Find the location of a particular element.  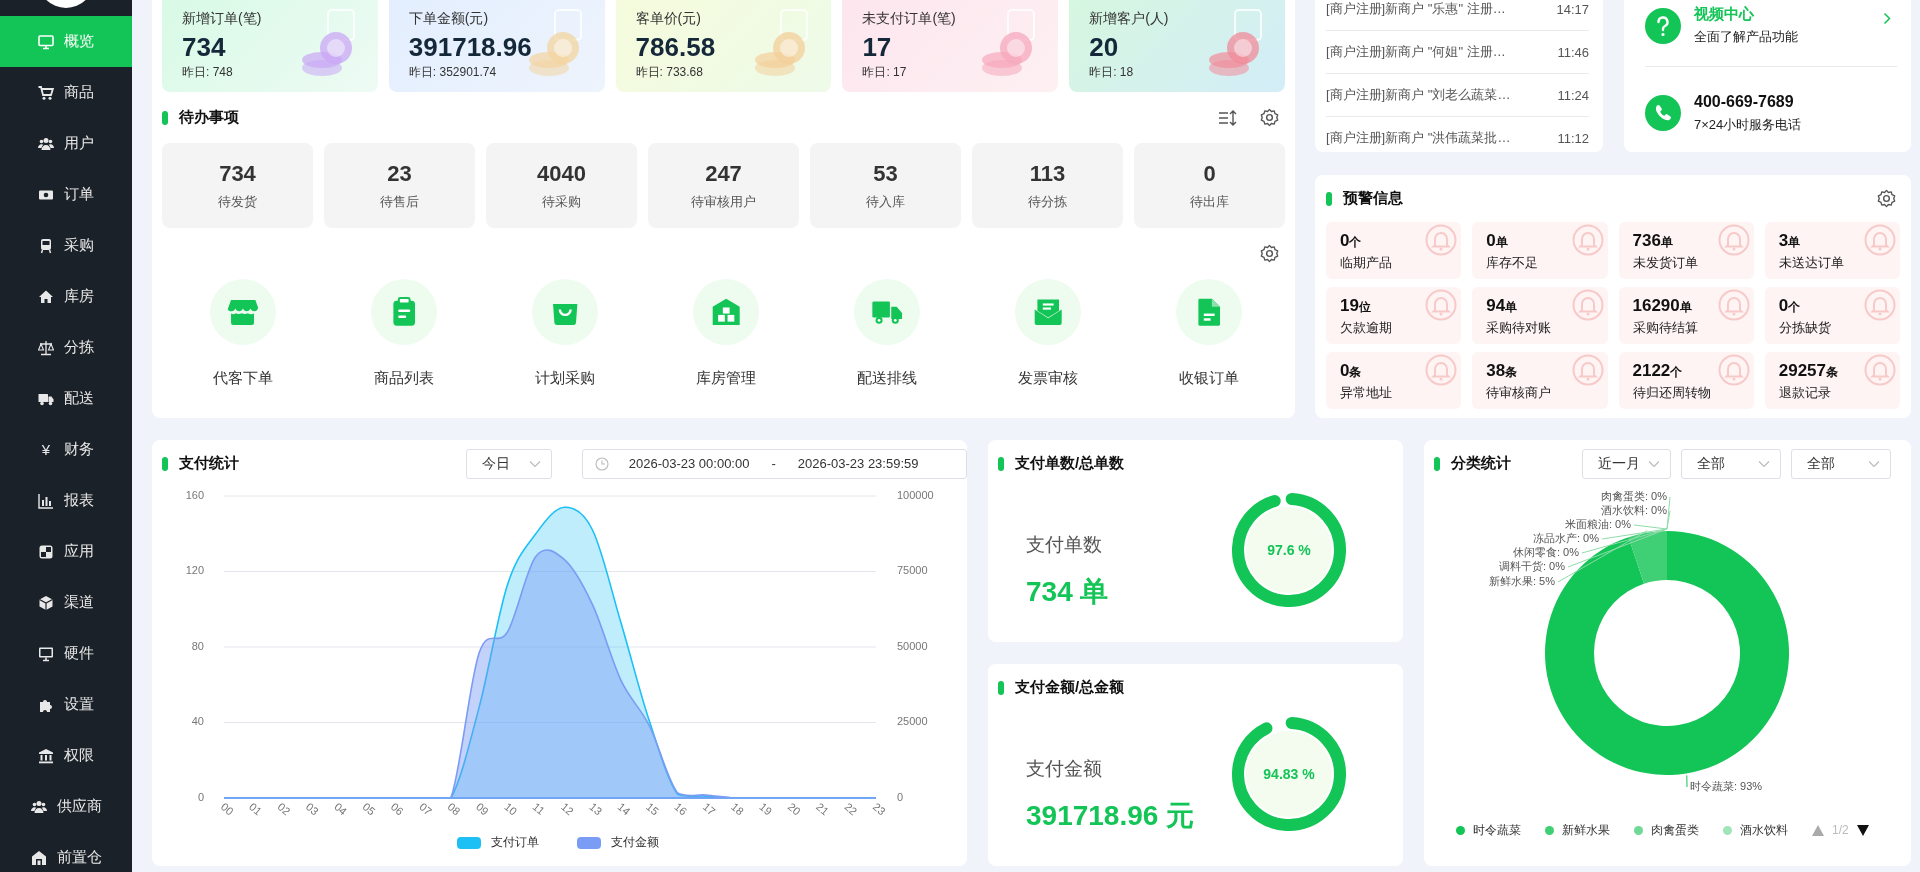

alert-label: 库存不足 is located at coordinates (1513, 263).